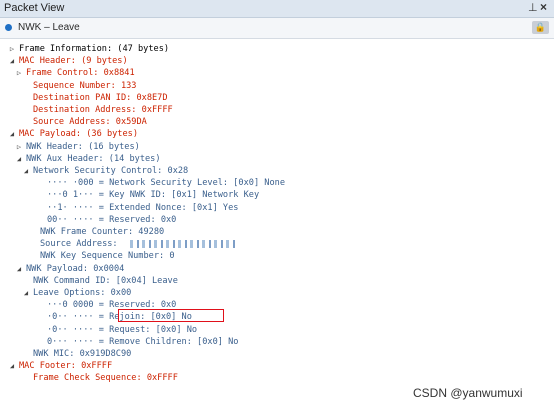  What do you see at coordinates (122, 329) in the screenshot?
I see `tree-row-text: ·0·· ···· = Request: [0x0] No` at bounding box center [122, 329].